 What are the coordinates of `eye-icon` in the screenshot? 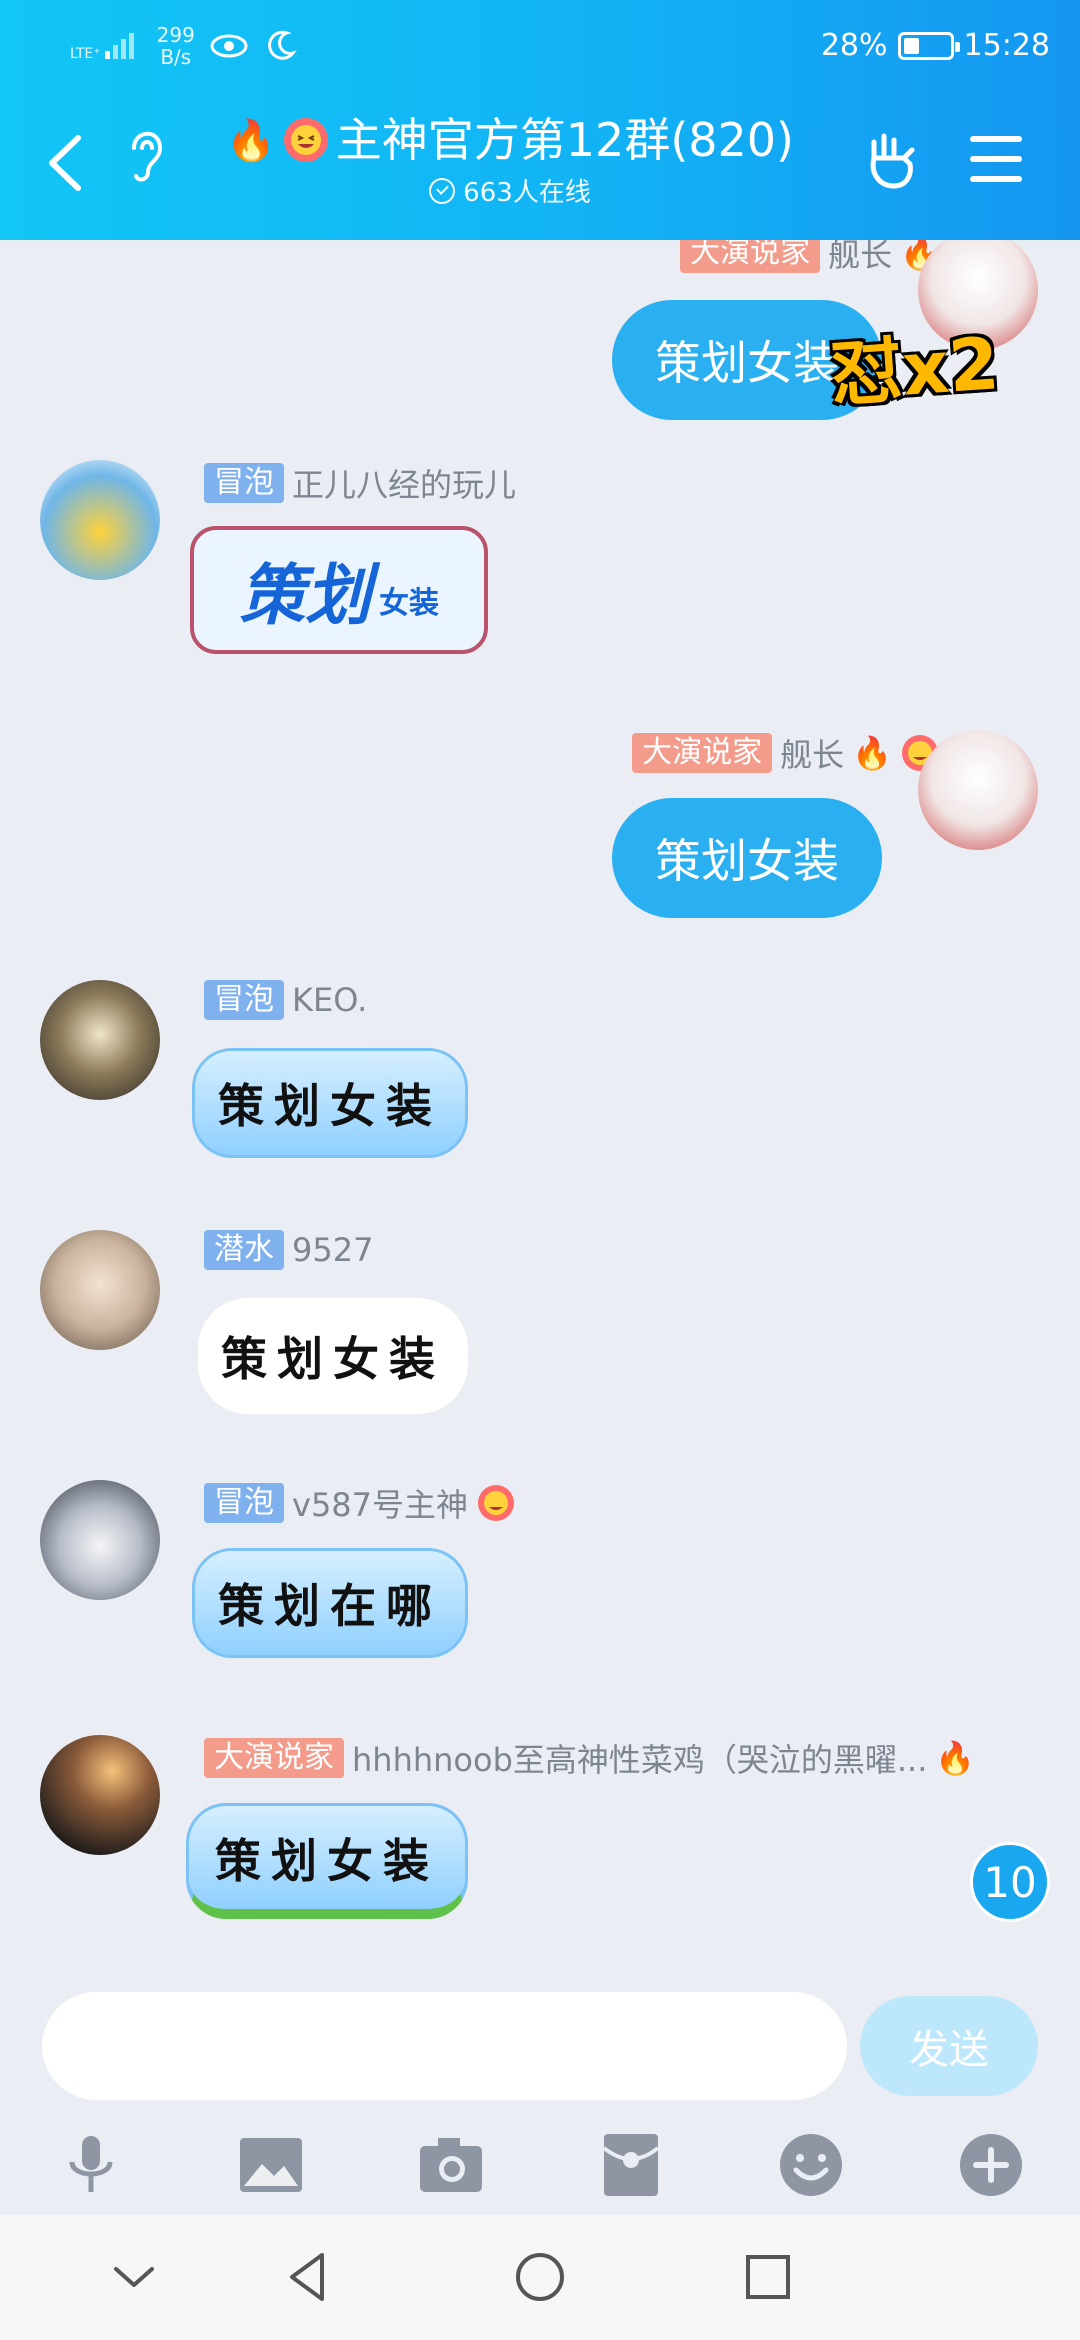 It's located at (229, 46).